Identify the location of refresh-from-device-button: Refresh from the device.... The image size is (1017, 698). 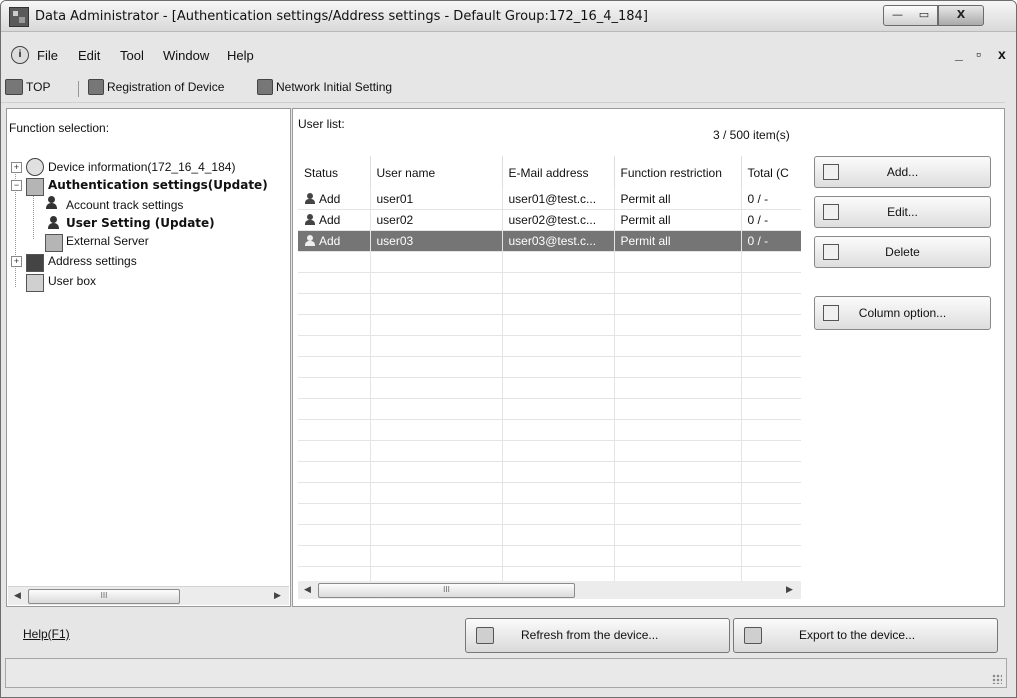
(597, 635).